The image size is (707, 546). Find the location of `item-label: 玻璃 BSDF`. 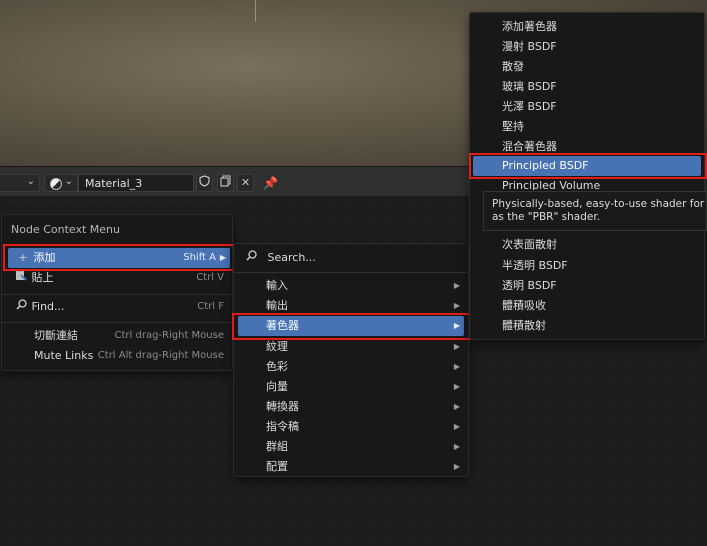

item-label: 玻璃 BSDF is located at coordinates (529, 86).